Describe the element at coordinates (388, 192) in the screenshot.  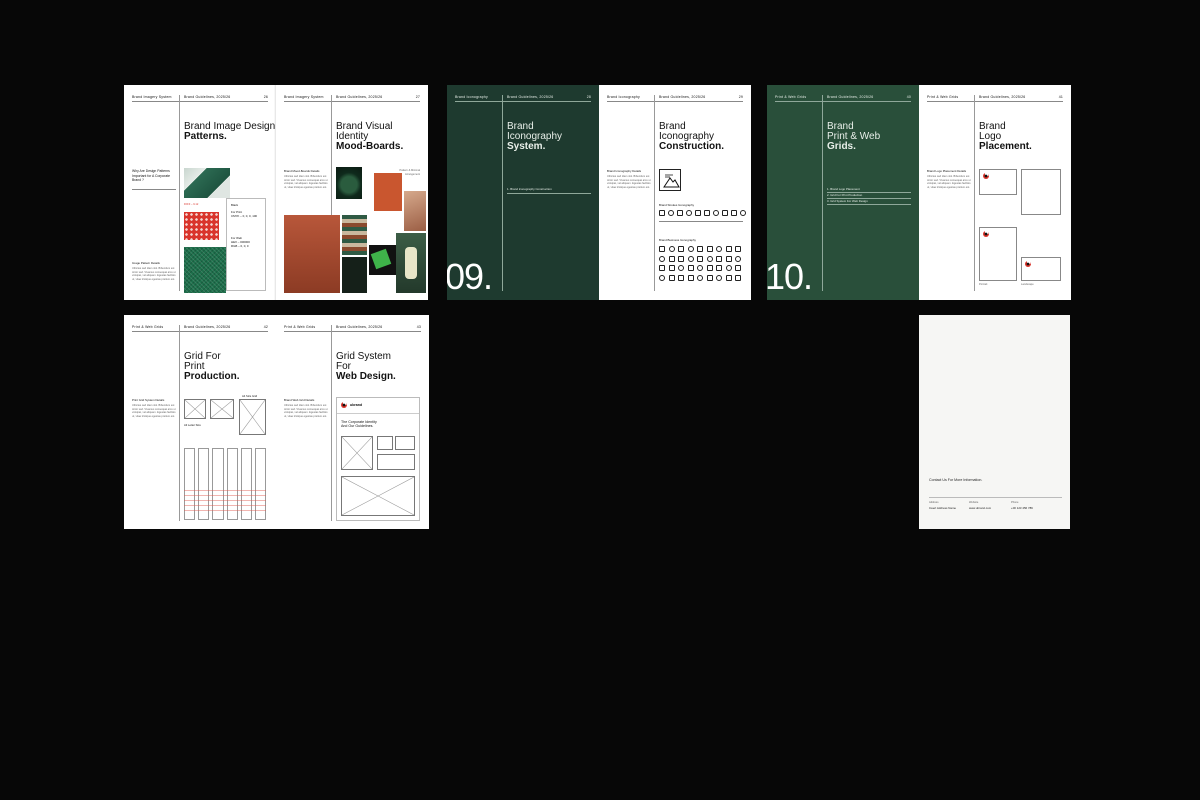
I see `mood-image-orange` at that location.